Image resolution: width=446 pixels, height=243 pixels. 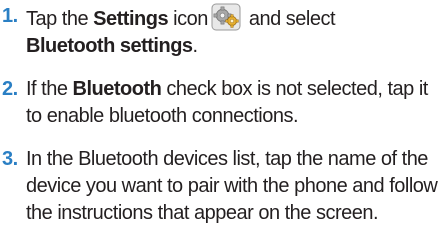 What do you see at coordinates (10, 16) in the screenshot?
I see `step-number: 1.` at bounding box center [10, 16].